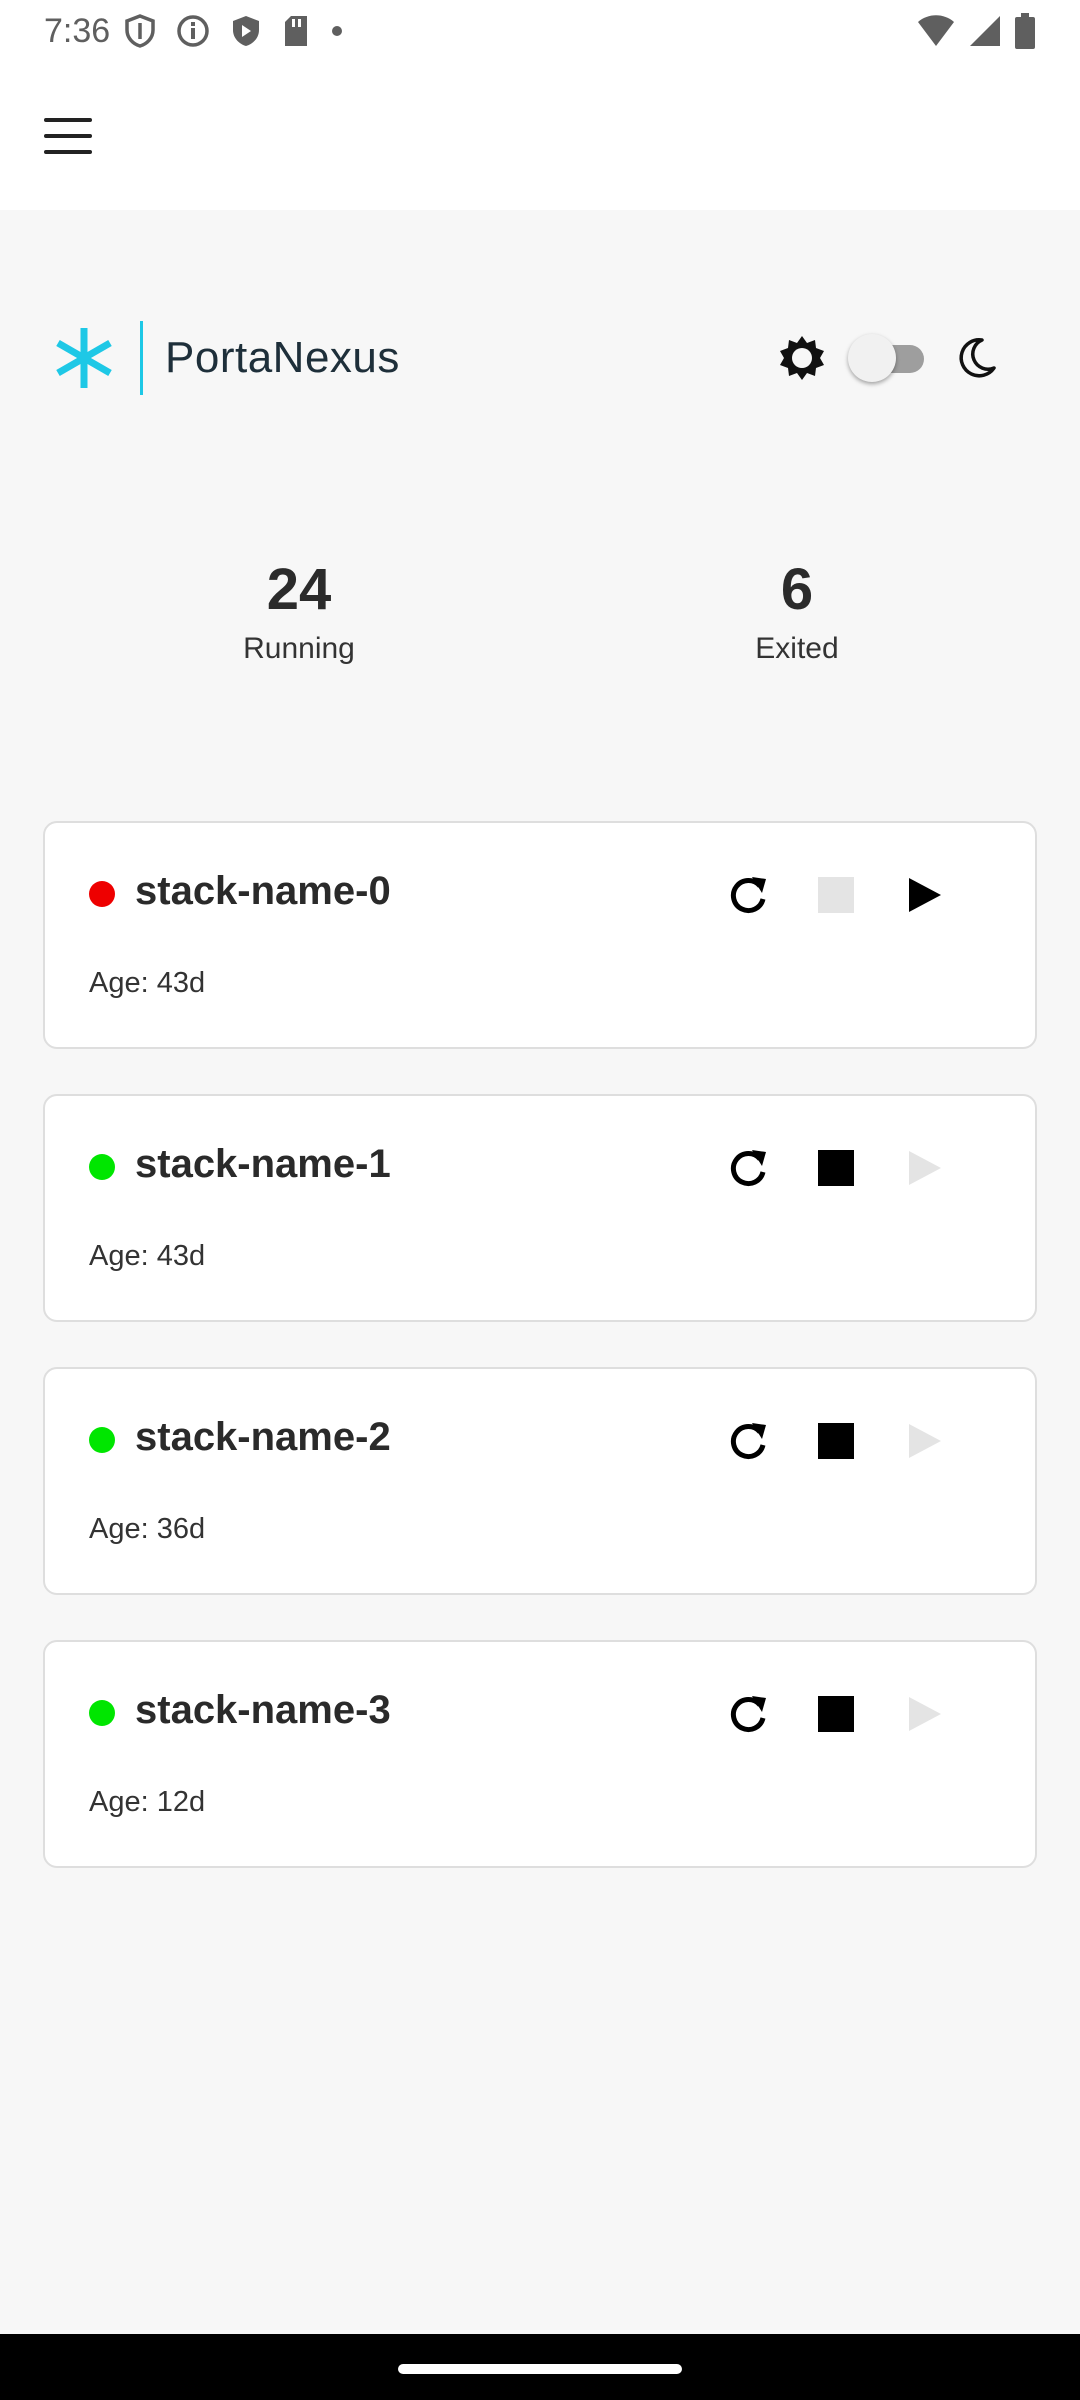  What do you see at coordinates (802, 358) in the screenshot?
I see `sun-icon` at bounding box center [802, 358].